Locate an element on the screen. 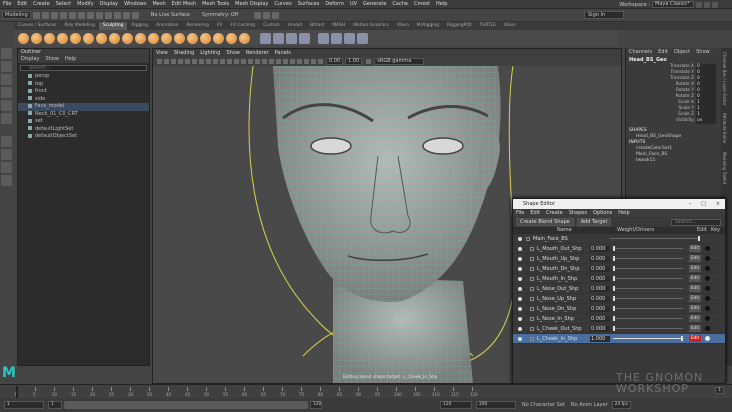  outliner-item-default-light-set: defaultLightSet is located at coordinates (83, 130).